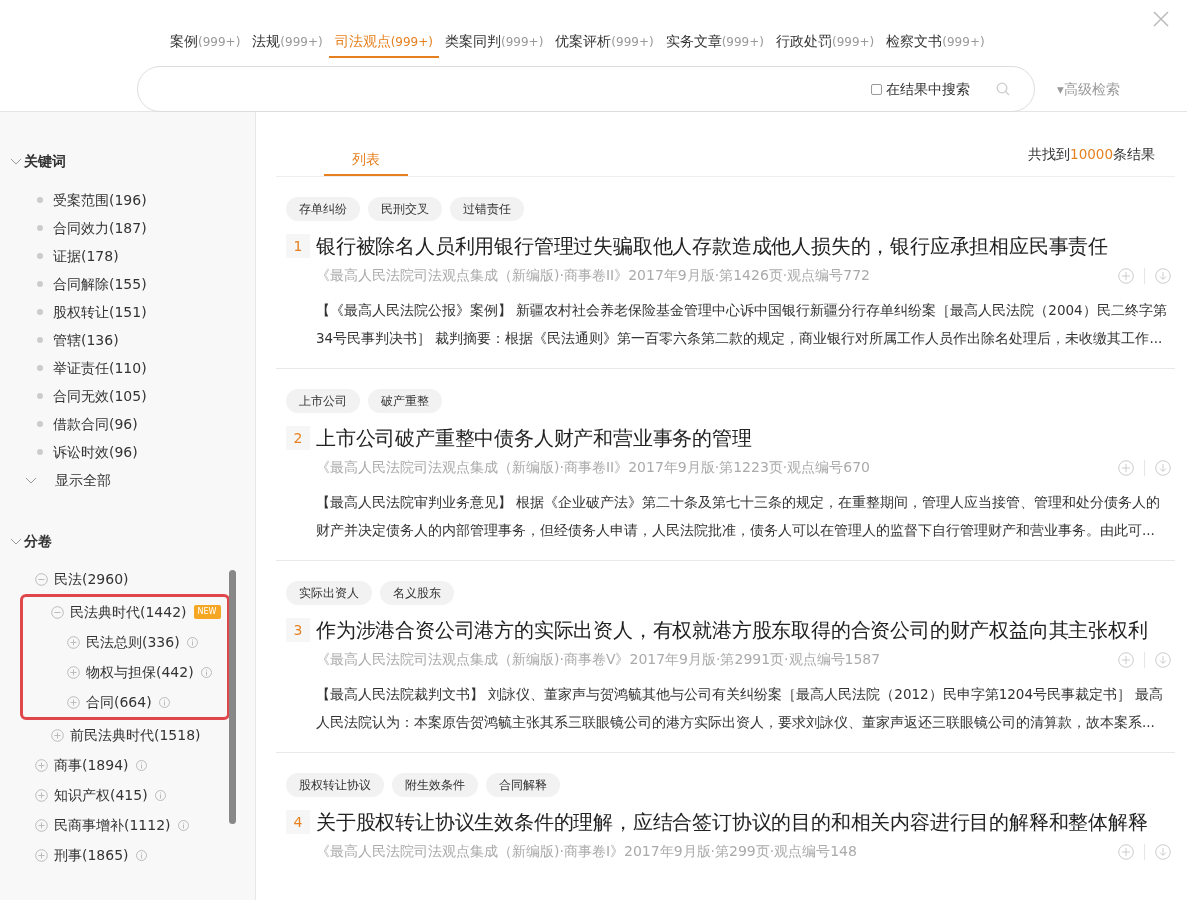 Image resolution: width=1187 pixels, height=900 pixels. Describe the element at coordinates (435, 785) in the screenshot. I see `tag-chip: 附生效条件` at that location.